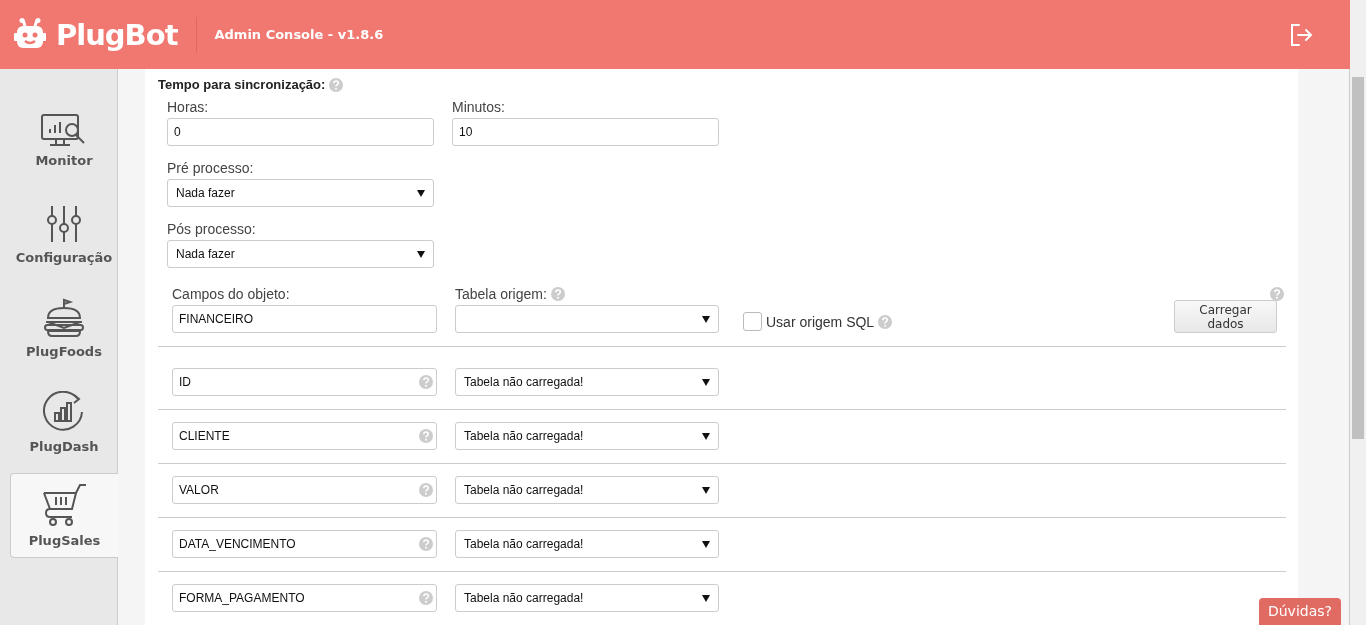 This screenshot has height=625, width=1366. Describe the element at coordinates (820, 321) in the screenshot. I see `checkbox-label: Usar origem SQL` at that location.